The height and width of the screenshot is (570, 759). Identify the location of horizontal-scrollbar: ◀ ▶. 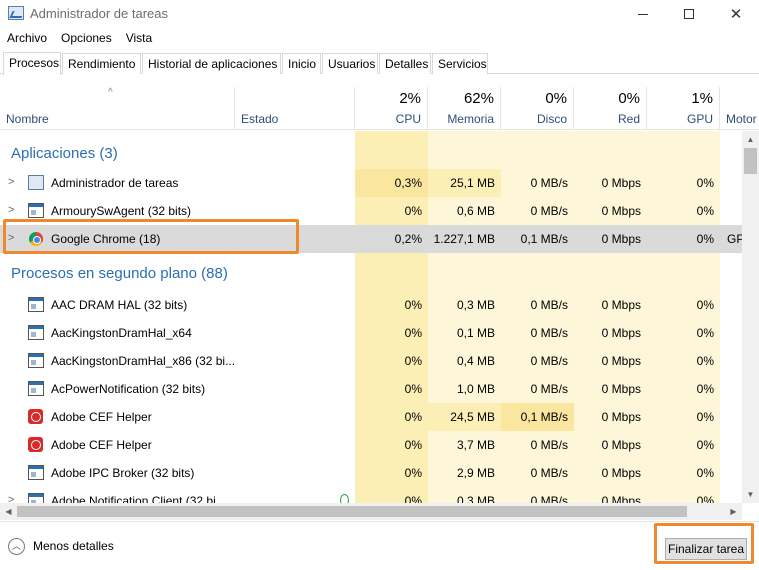
(371, 511).